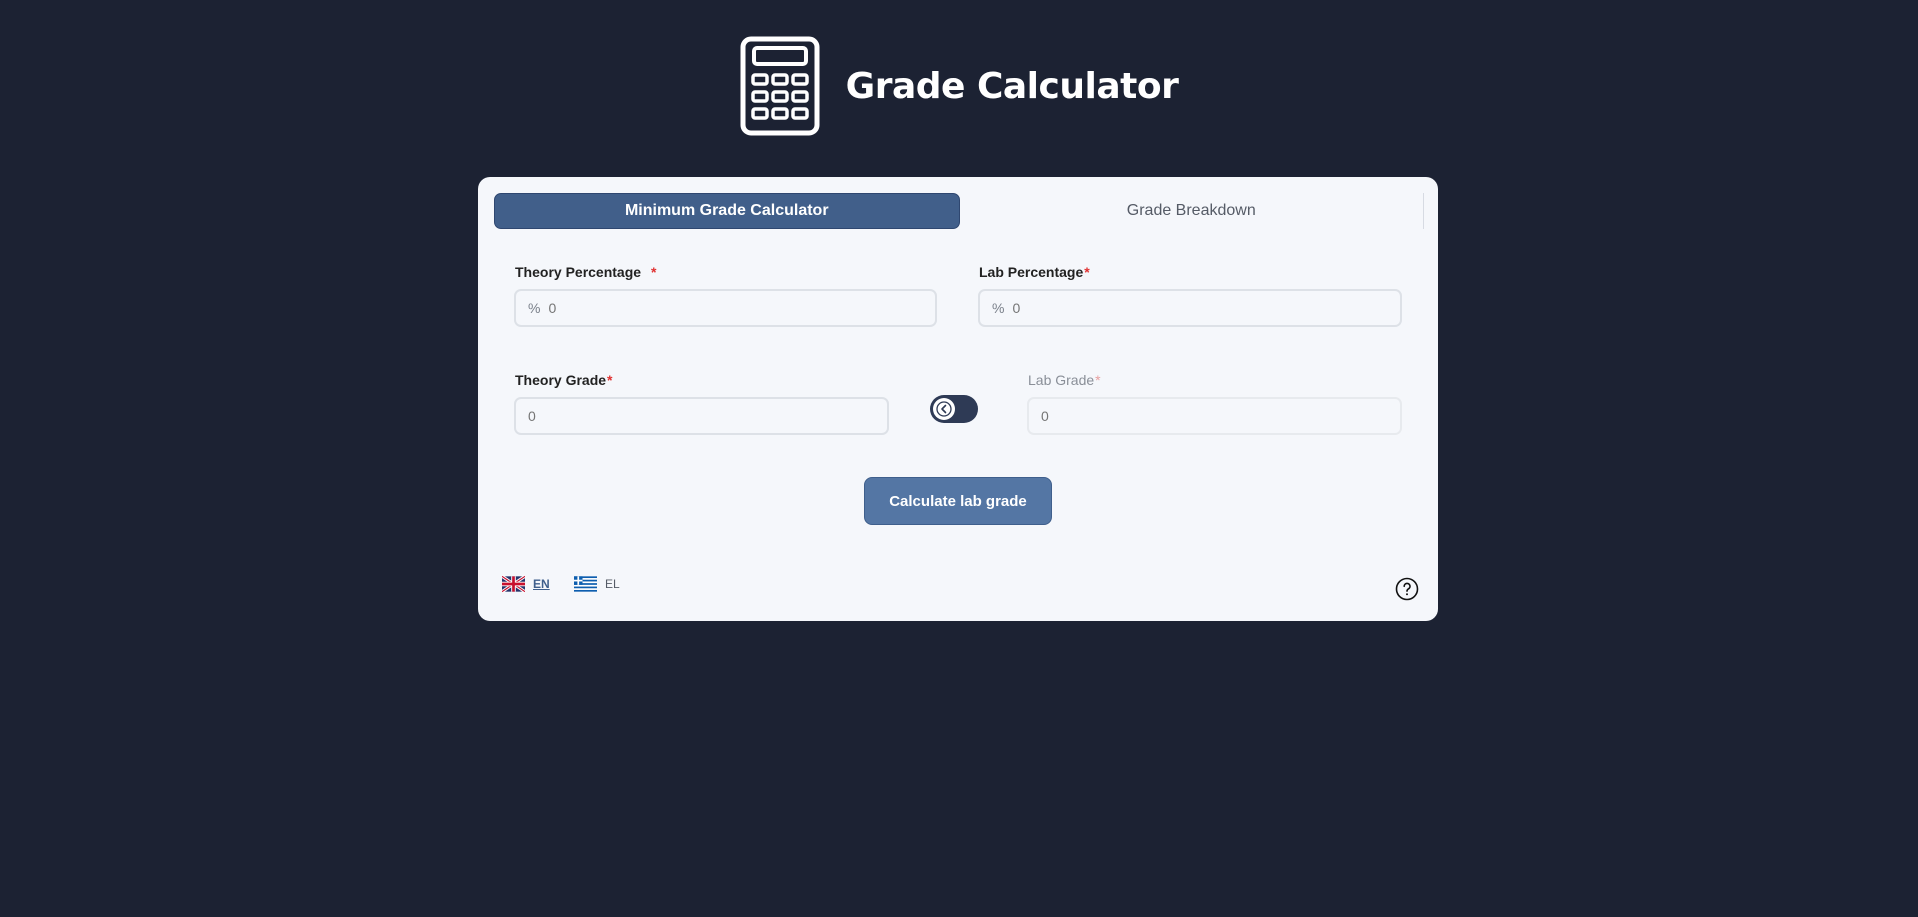  I want to click on app-header: Grade Calculator, so click(959, 86).